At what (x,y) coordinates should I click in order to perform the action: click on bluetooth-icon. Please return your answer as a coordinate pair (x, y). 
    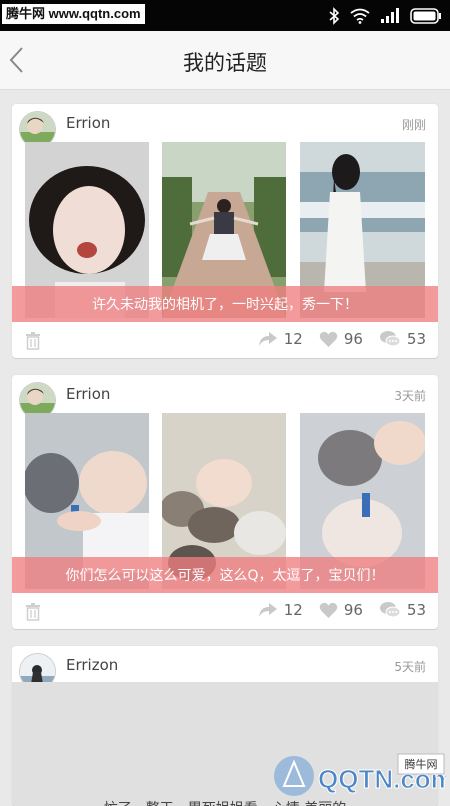
    Looking at the image, I should click on (334, 15).